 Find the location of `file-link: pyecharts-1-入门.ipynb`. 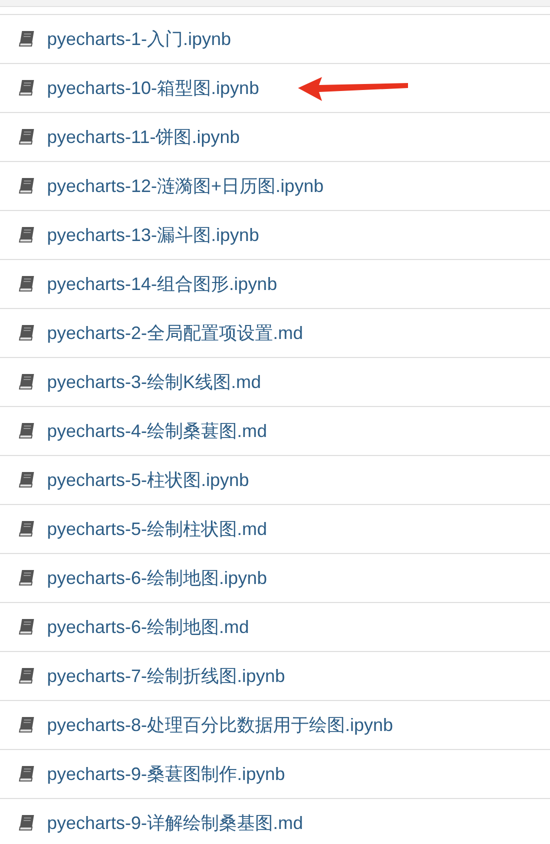

file-link: pyecharts-1-入门.ipynb is located at coordinates (139, 39).